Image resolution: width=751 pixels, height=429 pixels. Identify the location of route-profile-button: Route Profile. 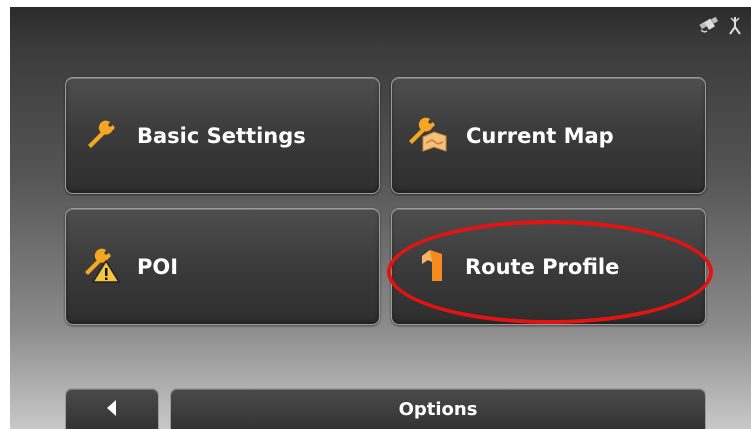
(548, 266).